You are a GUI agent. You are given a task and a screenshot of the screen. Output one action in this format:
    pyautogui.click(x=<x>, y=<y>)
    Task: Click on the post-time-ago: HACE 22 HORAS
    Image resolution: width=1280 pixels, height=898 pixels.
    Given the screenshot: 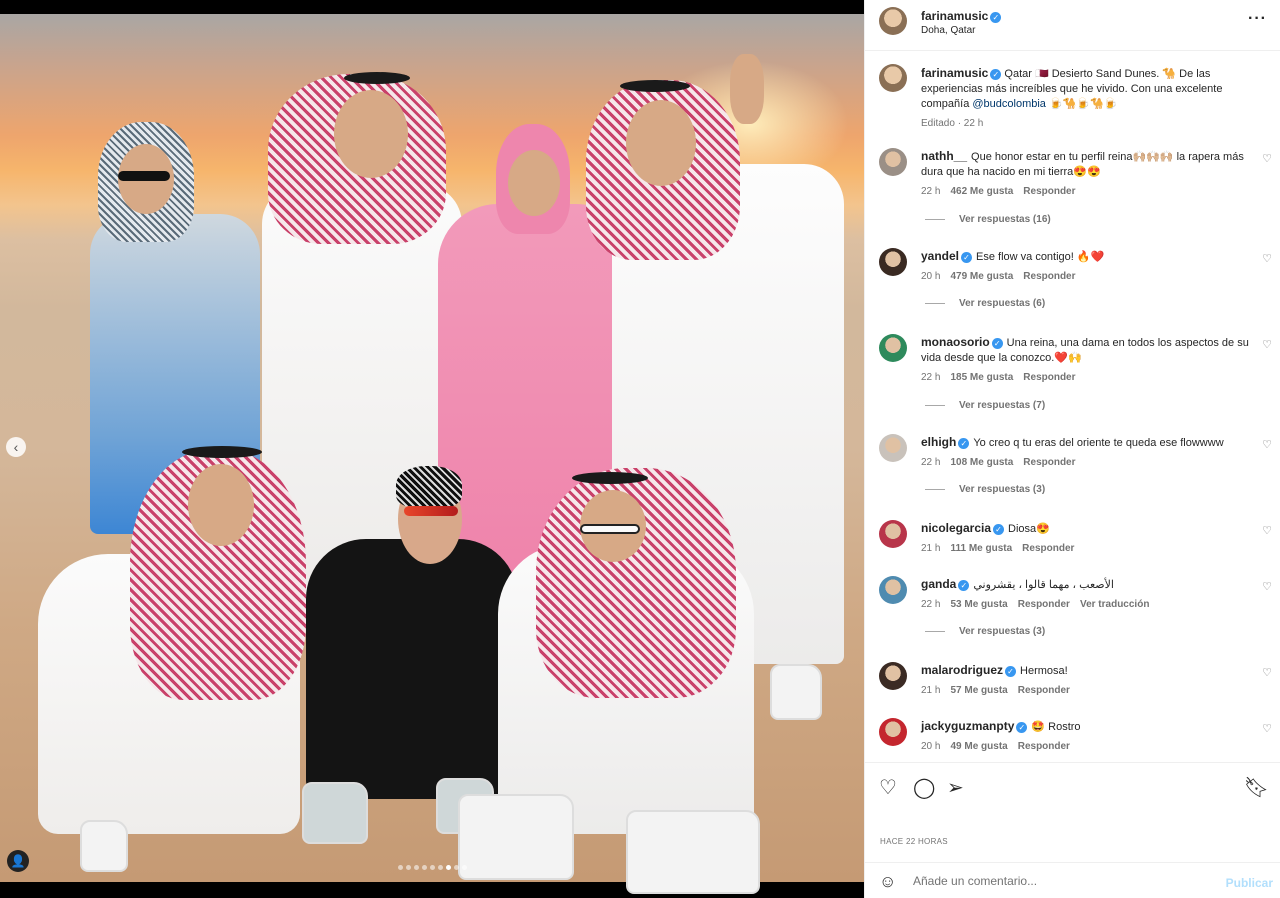 What is the action you would take?
    pyautogui.click(x=914, y=841)
    